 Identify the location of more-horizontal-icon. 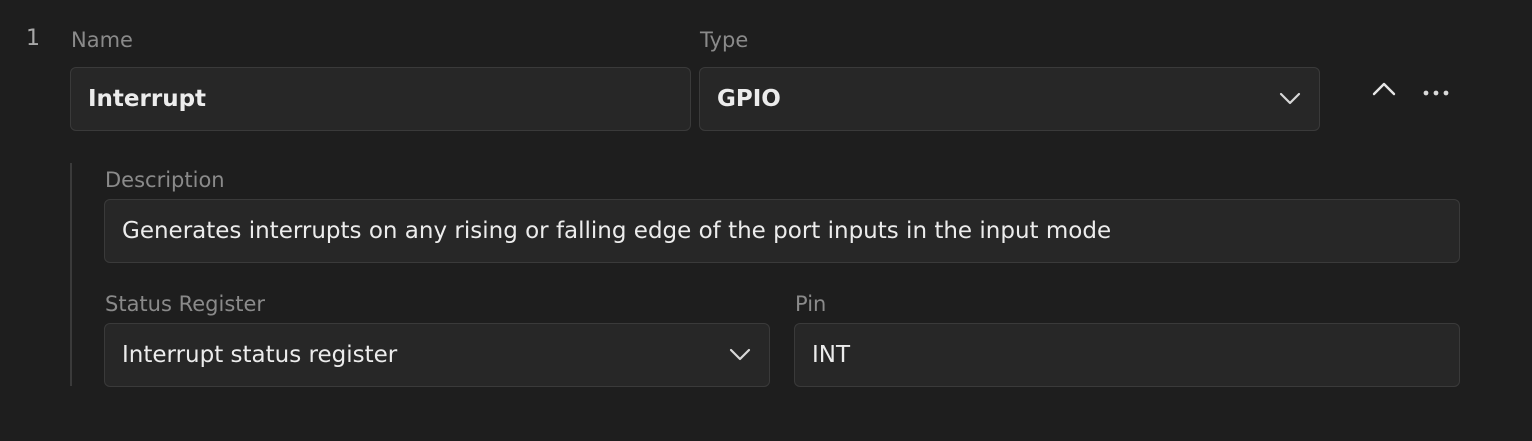
(1436, 91).